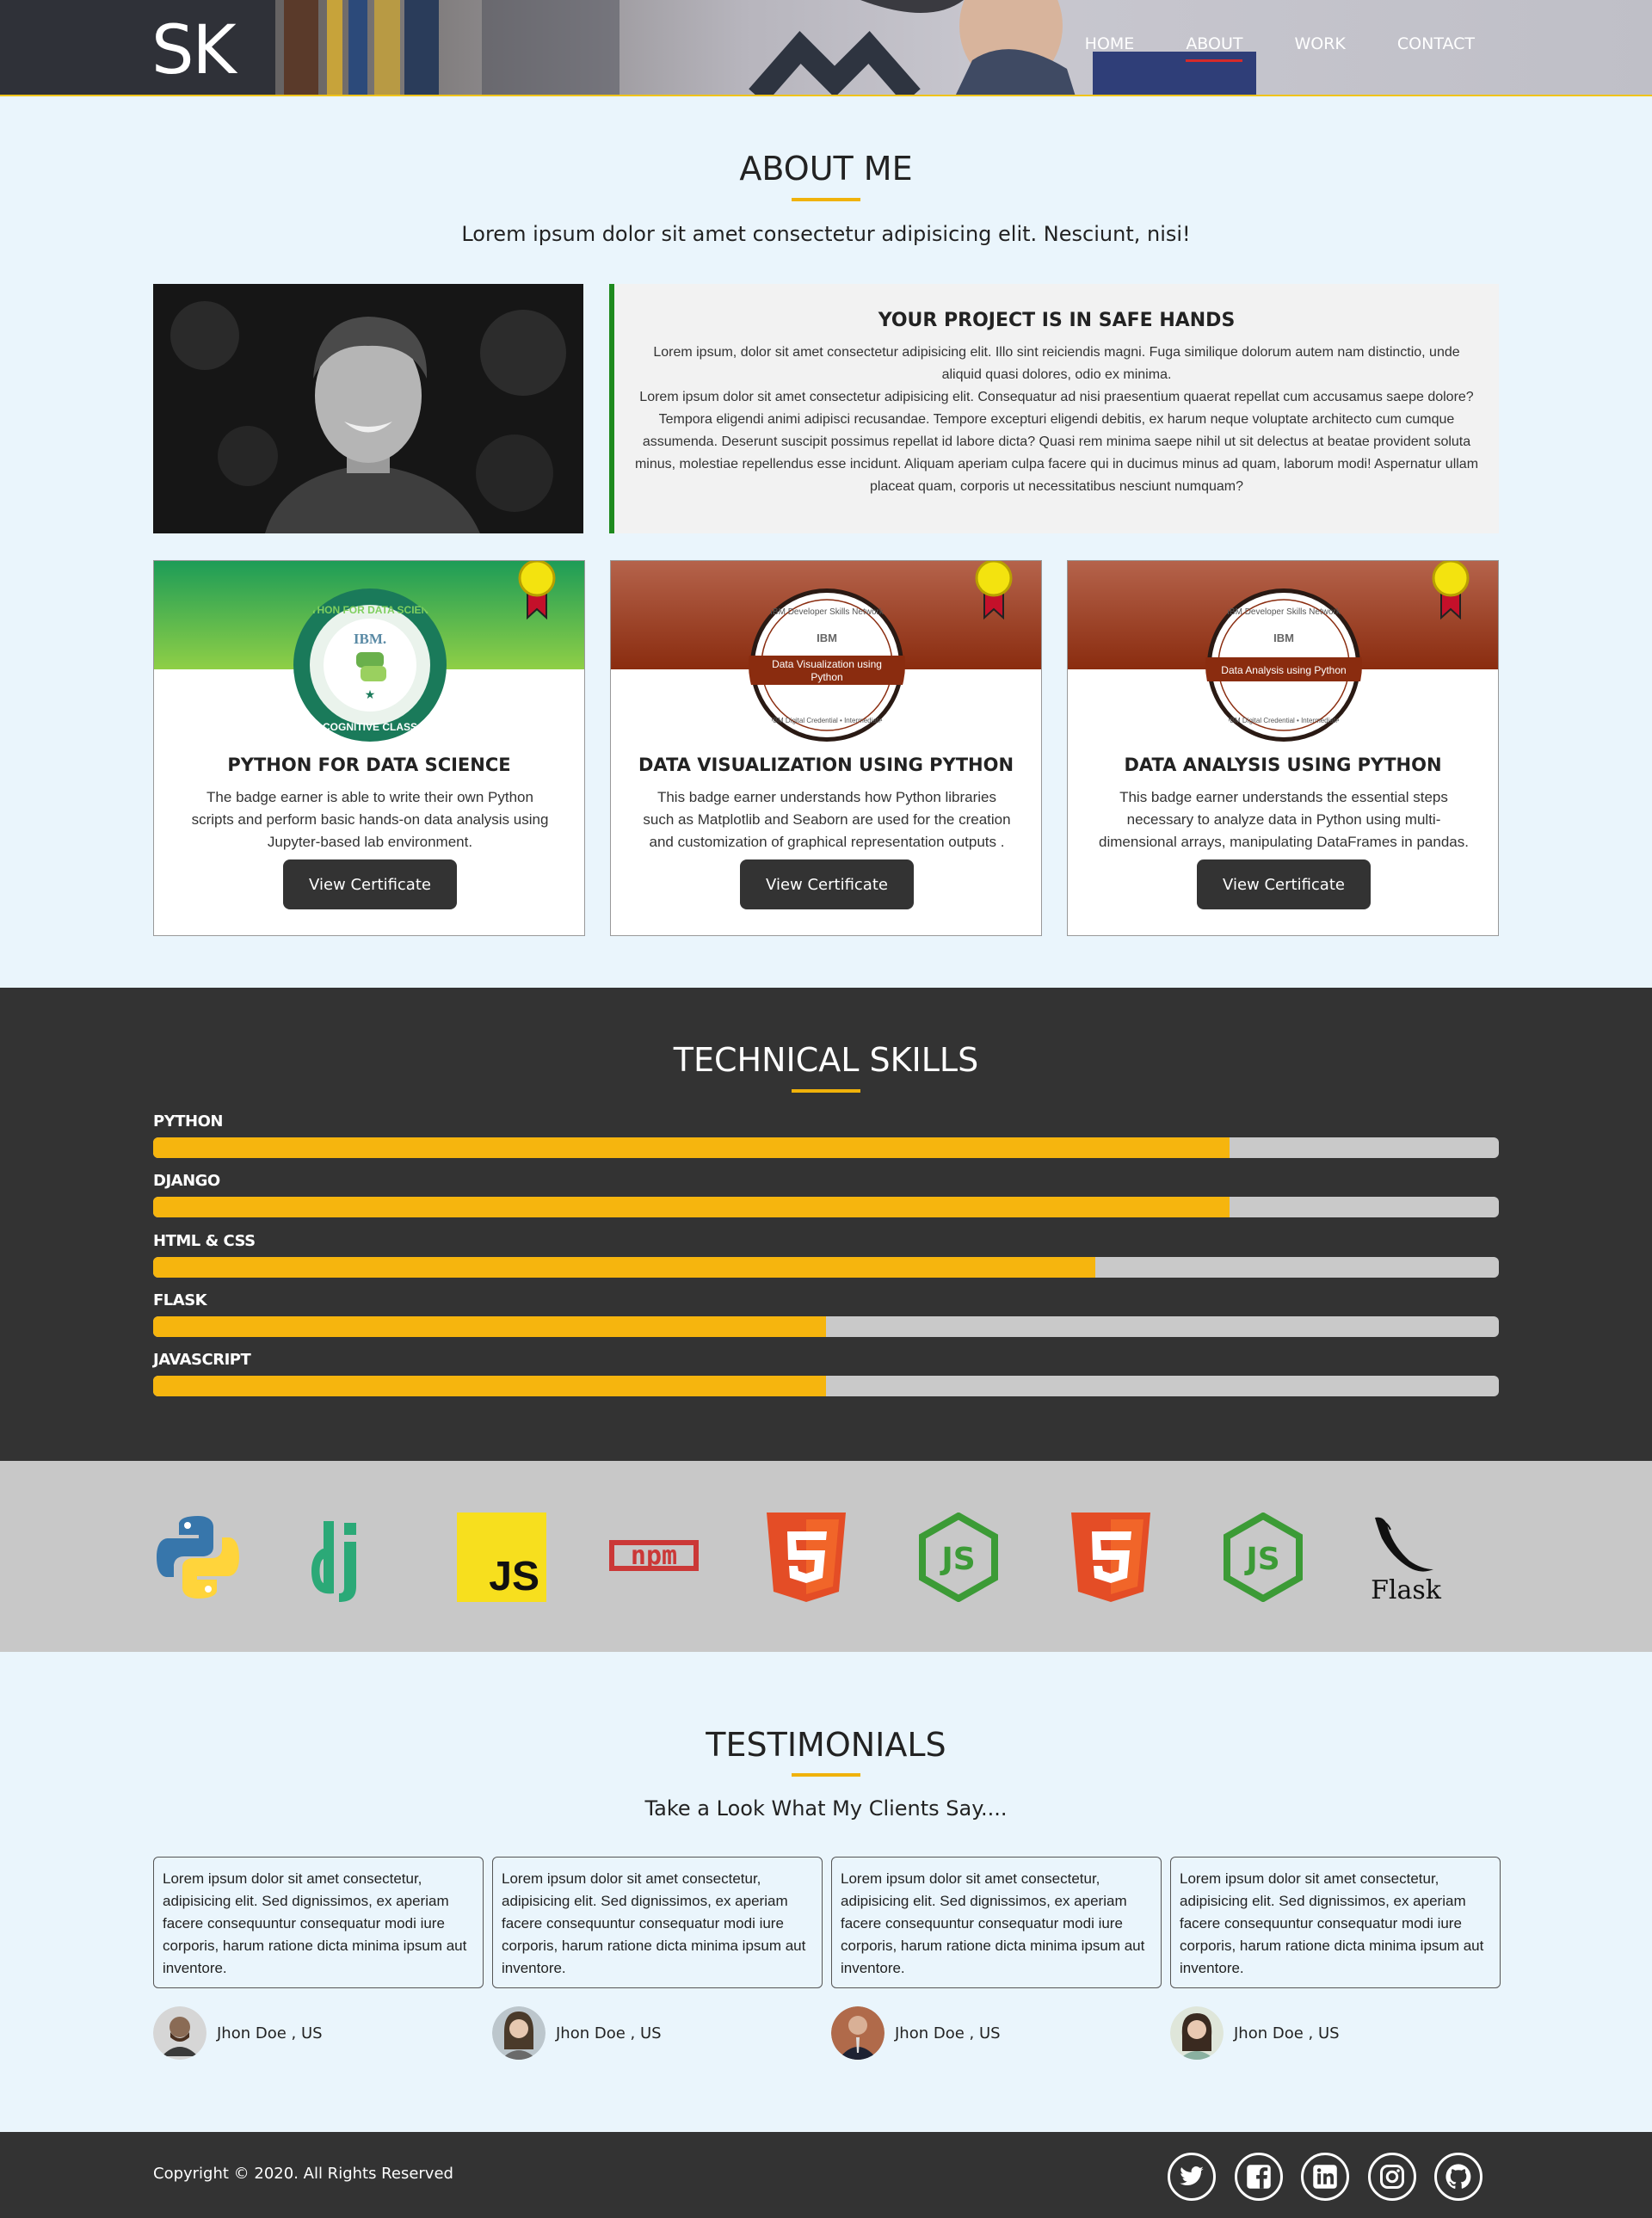 This screenshot has width=1652, height=2218. I want to click on badge-label: Data Analysis using Python, so click(1283, 670).